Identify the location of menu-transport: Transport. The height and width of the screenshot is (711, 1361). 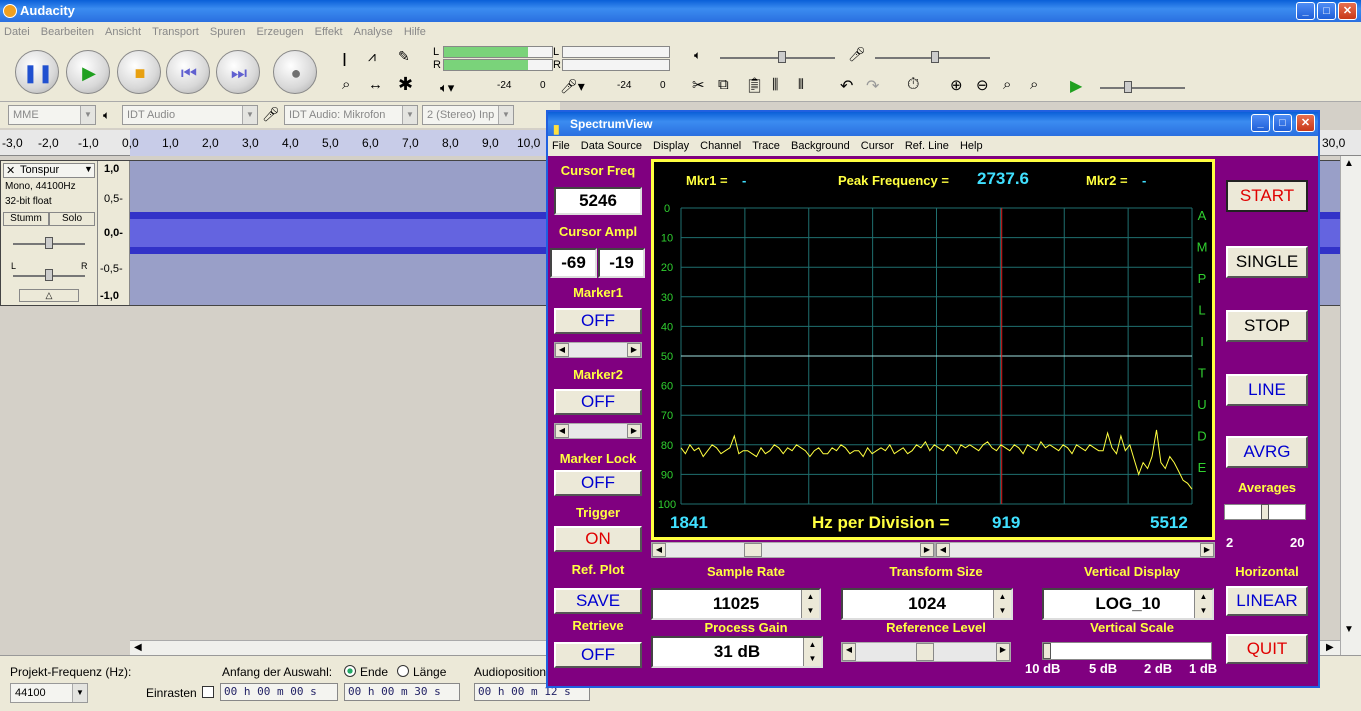
(175, 30).